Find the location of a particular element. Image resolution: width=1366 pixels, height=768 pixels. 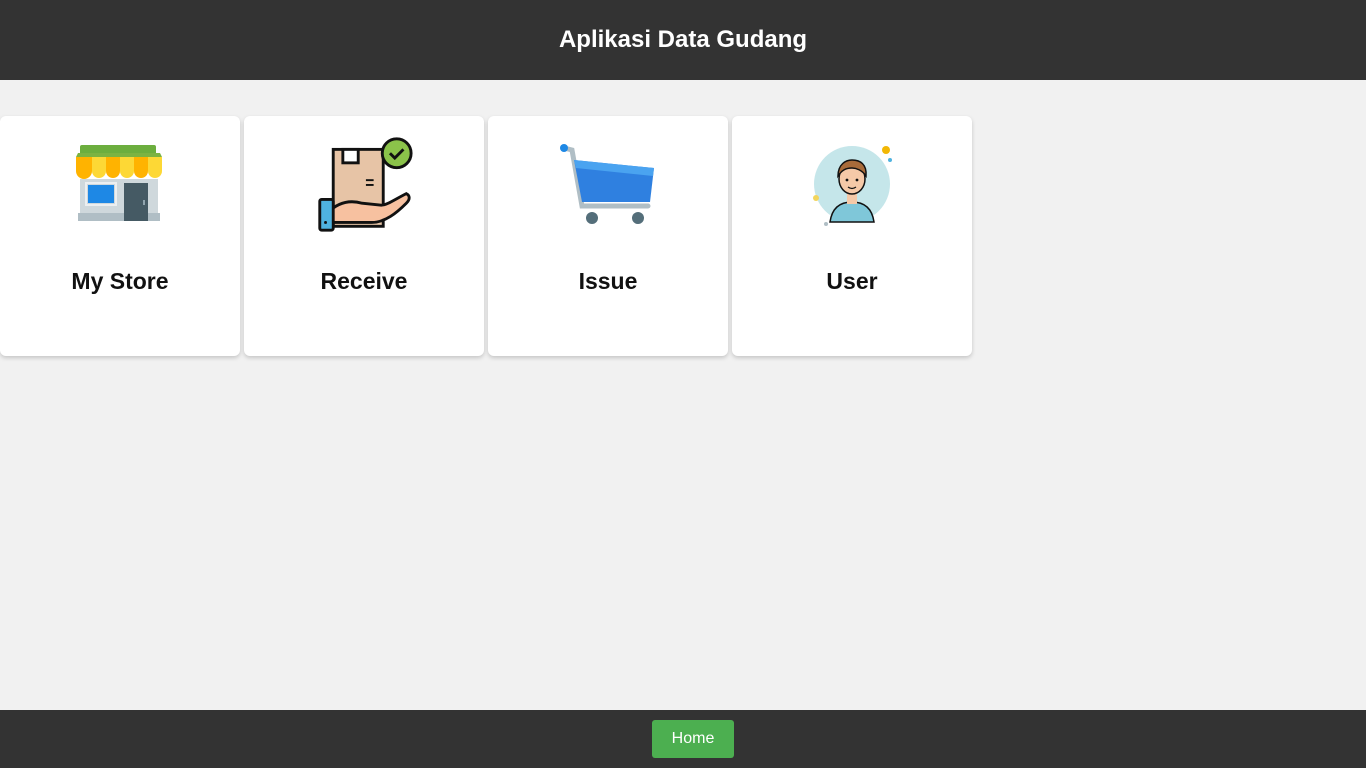

receive-box-icon is located at coordinates (364, 184).